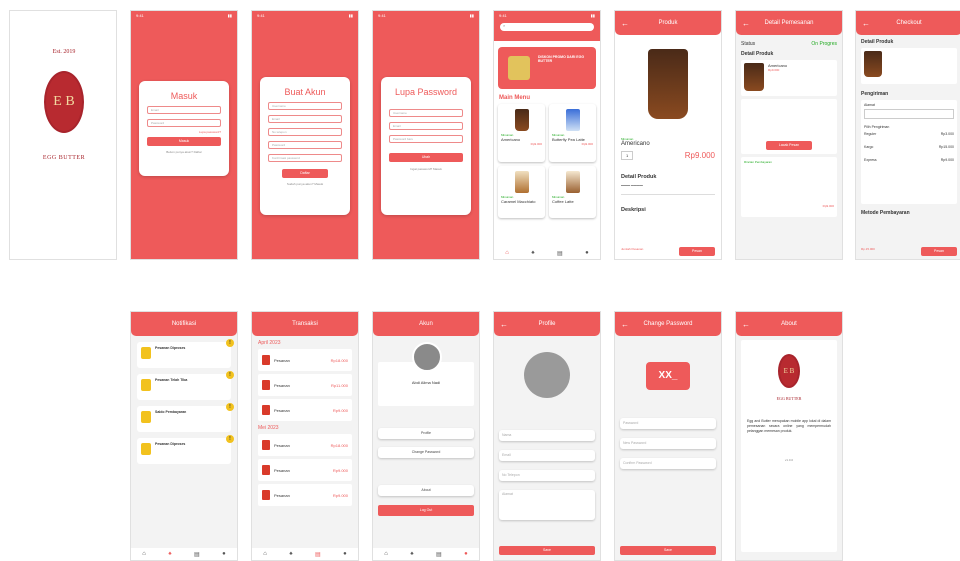 The width and height of the screenshot is (960, 561). Describe the element at coordinates (184, 152) in the screenshot. I see `signup-link: Belum punya akun? Daftar` at that location.